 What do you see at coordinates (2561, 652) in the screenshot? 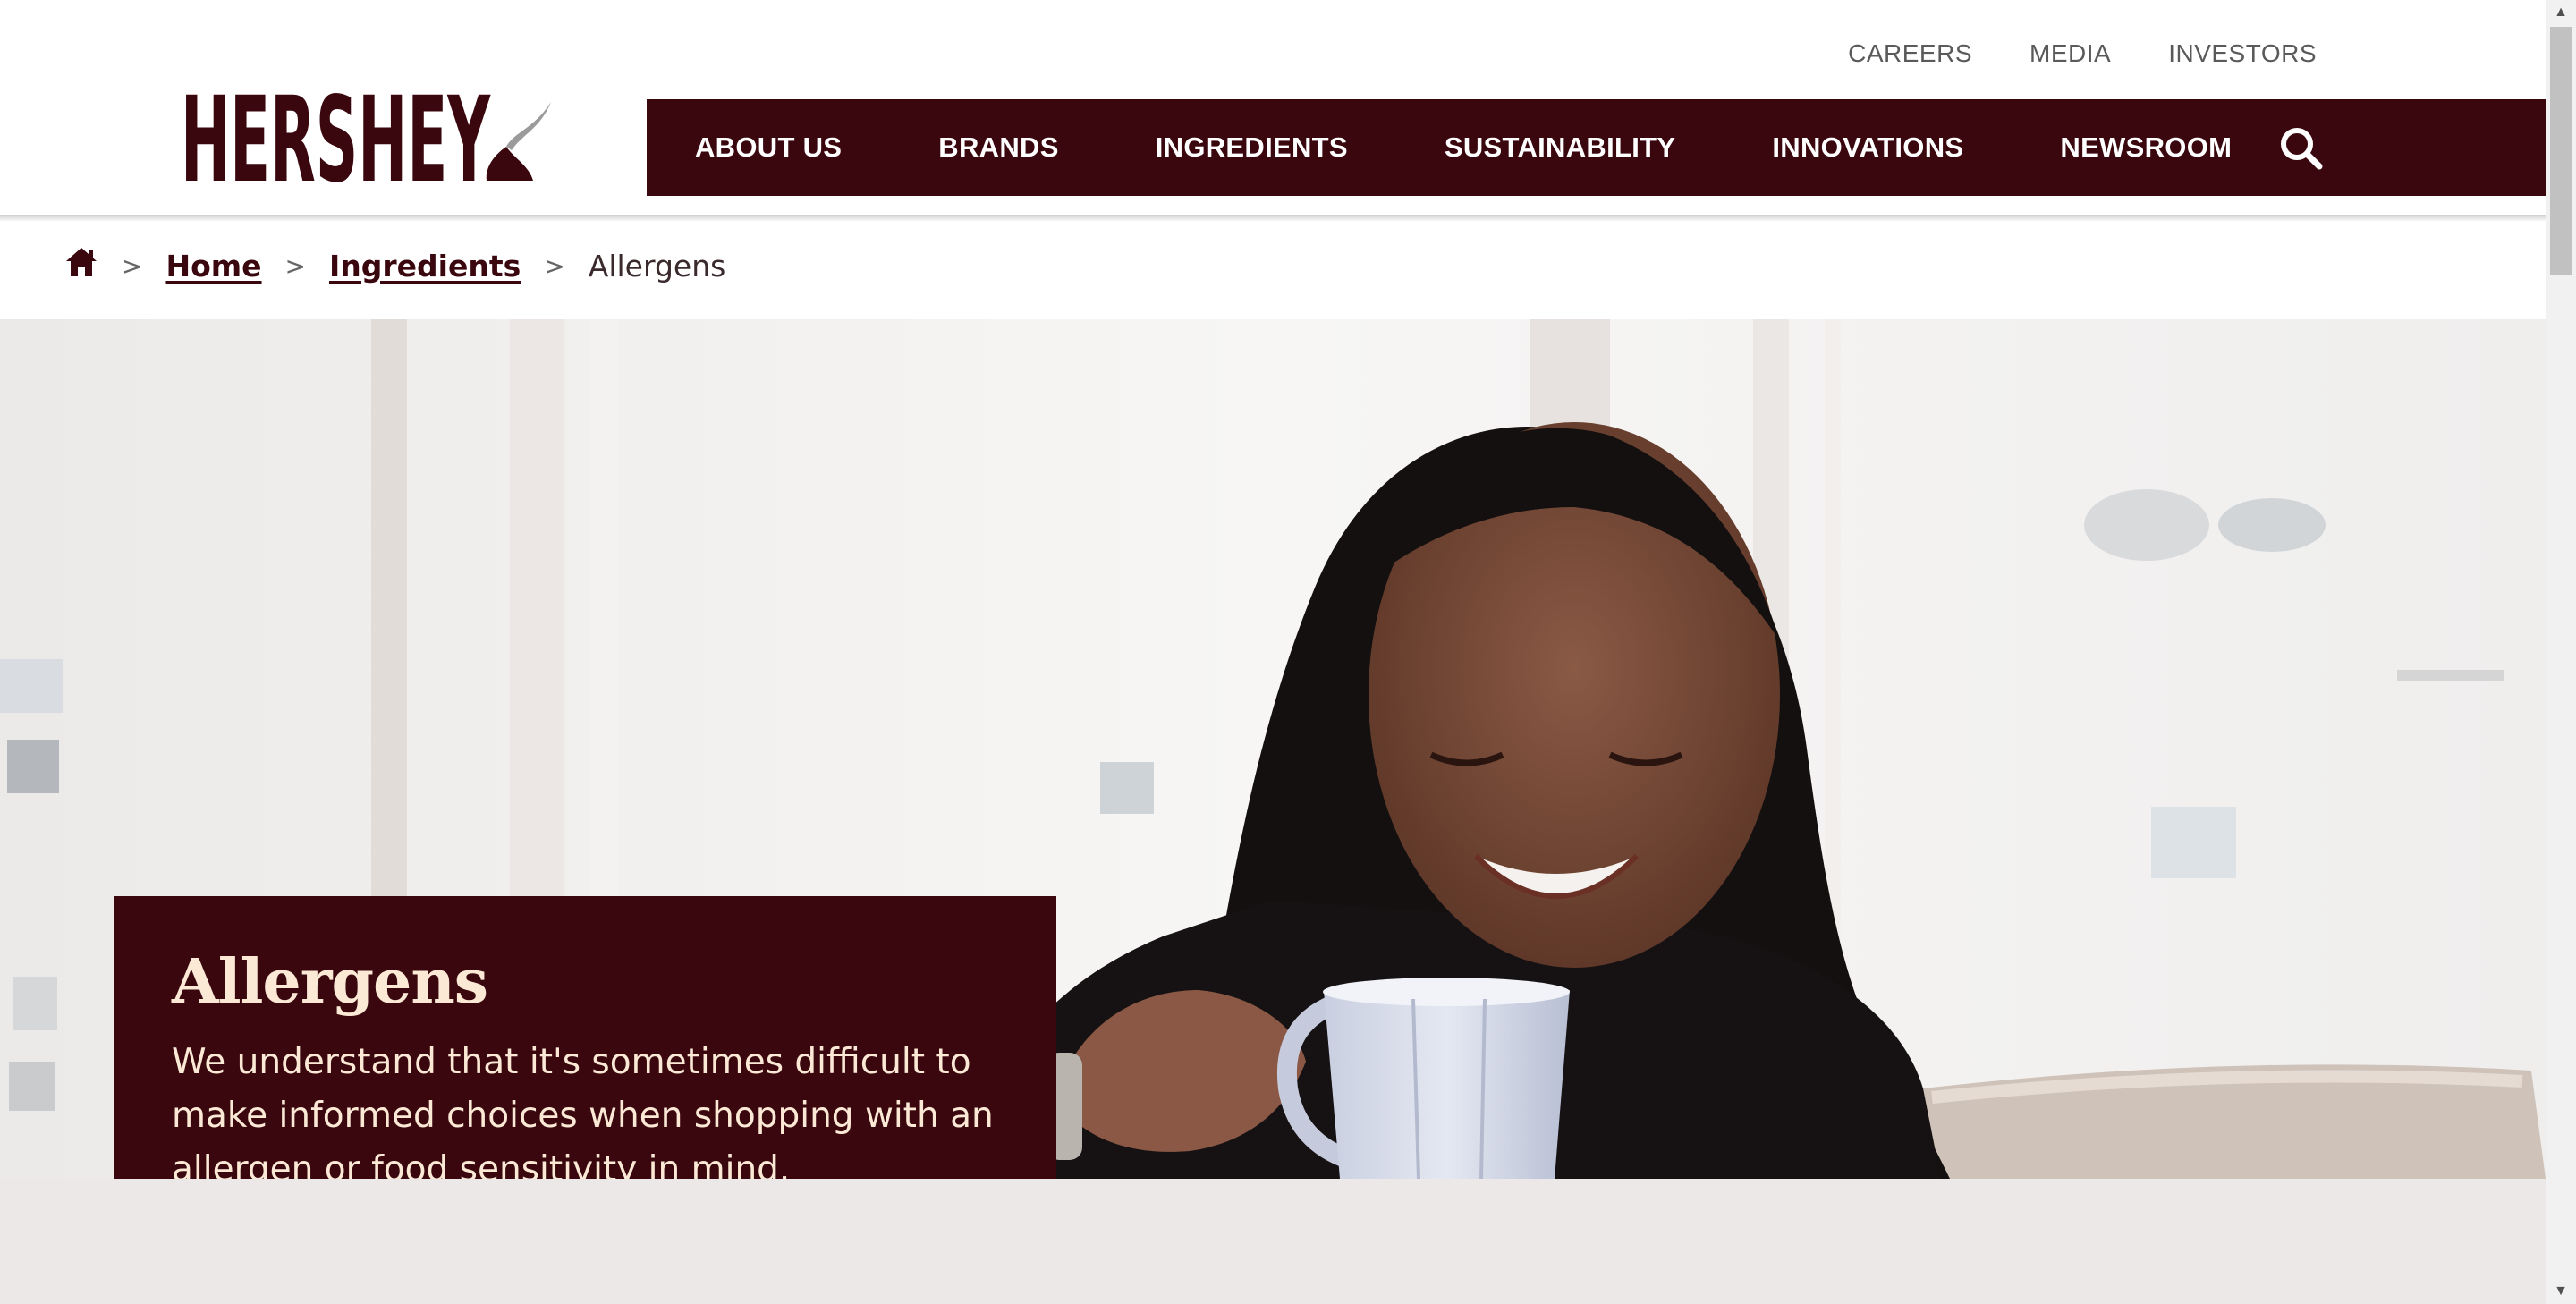
I see `scrollbar: ▲ ▼` at bounding box center [2561, 652].